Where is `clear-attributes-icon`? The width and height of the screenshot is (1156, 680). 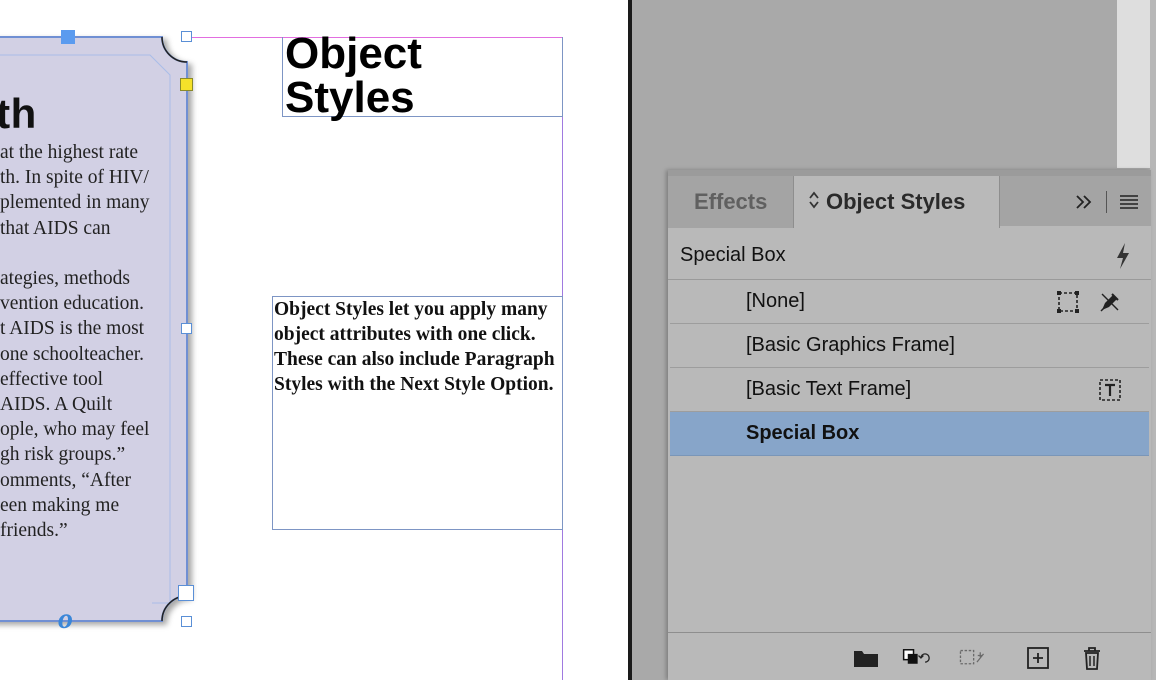
clear-attributes-icon is located at coordinates (972, 658).